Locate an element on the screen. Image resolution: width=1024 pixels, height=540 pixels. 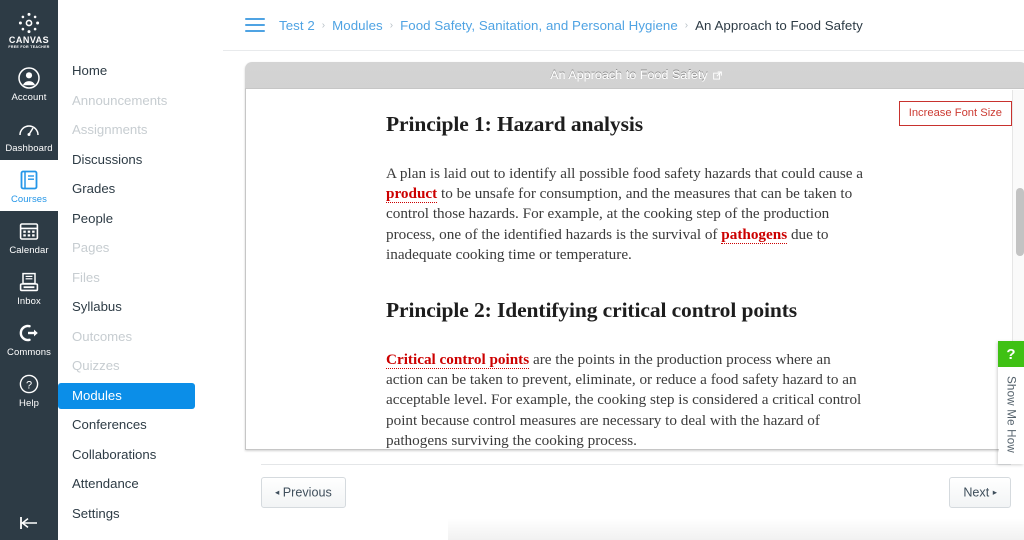
section-heading-1: Principle 1: Hazard analysis is located at coordinates (514, 124).